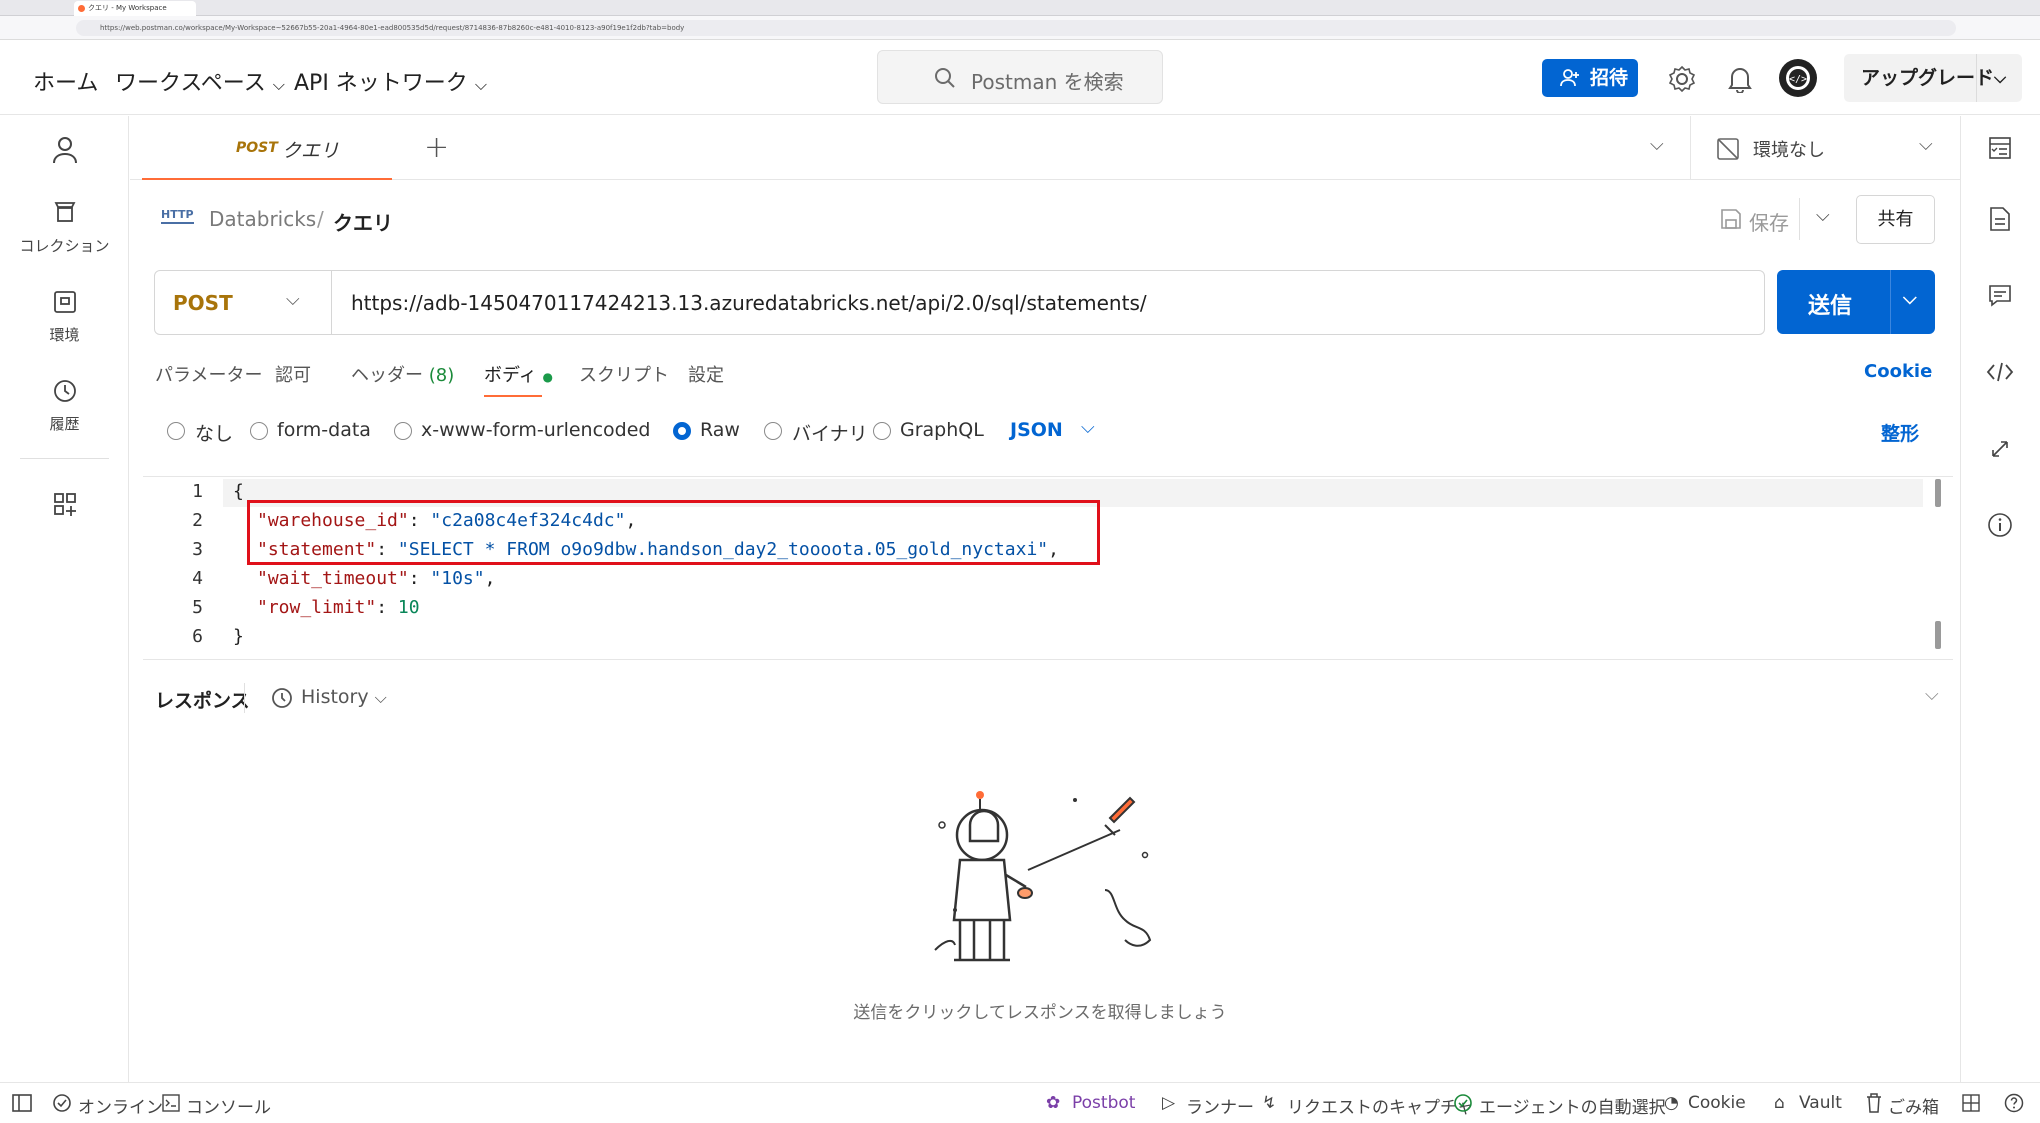 The width and height of the screenshot is (2040, 1123). What do you see at coordinates (1971, 1103) in the screenshot?
I see `layout-icon` at bounding box center [1971, 1103].